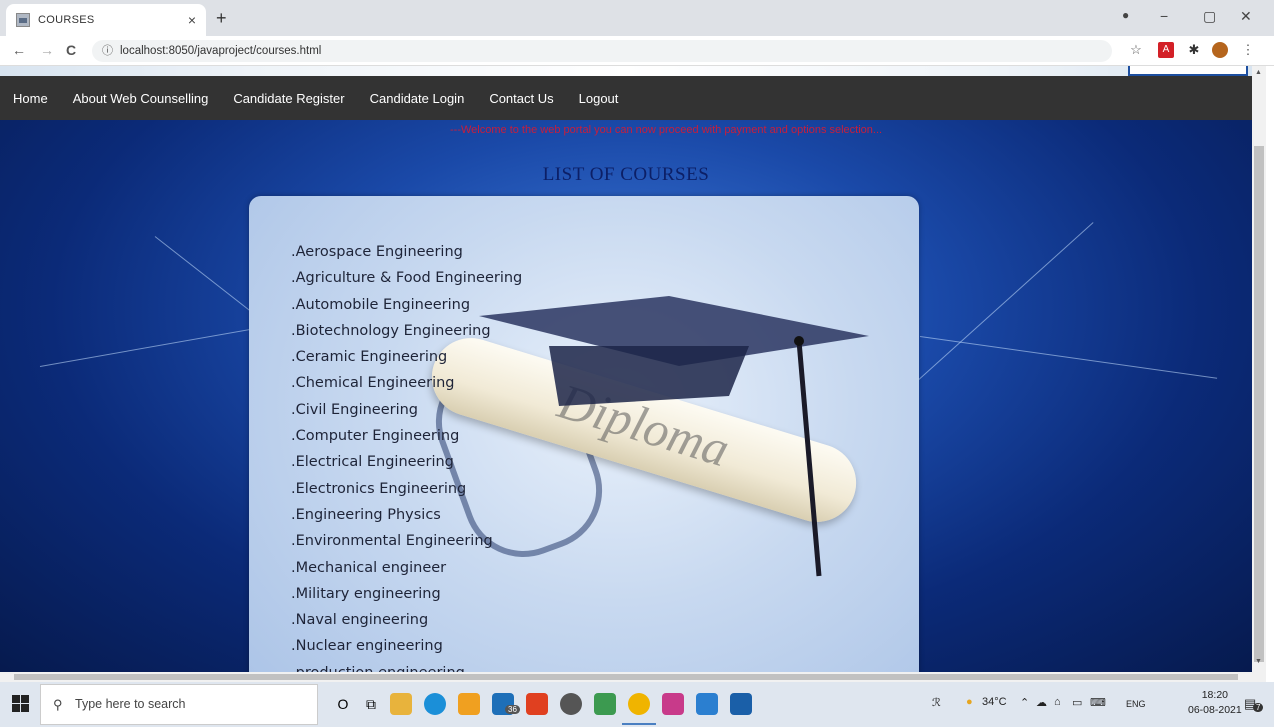 The height and width of the screenshot is (727, 1274). Describe the element at coordinates (435, 704) in the screenshot. I see `edge-icon` at that location.